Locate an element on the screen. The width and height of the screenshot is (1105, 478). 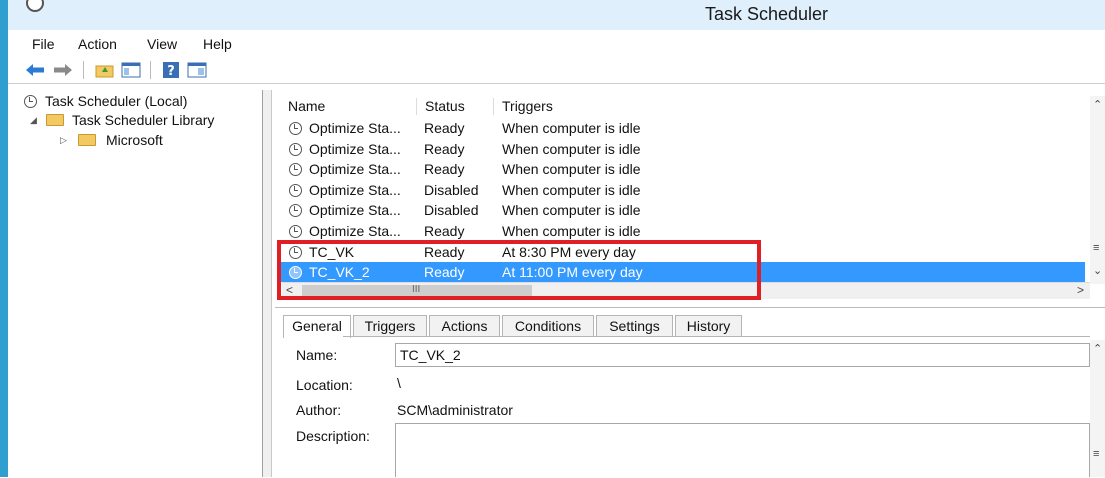
task-list-horizontal-scrollbar: < III > is located at coordinates (686, 290).